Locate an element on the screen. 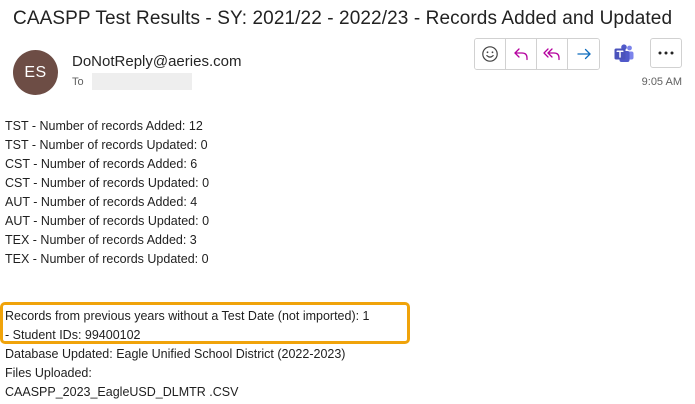 The height and width of the screenshot is (404, 695). reply-button is located at coordinates (521, 54).